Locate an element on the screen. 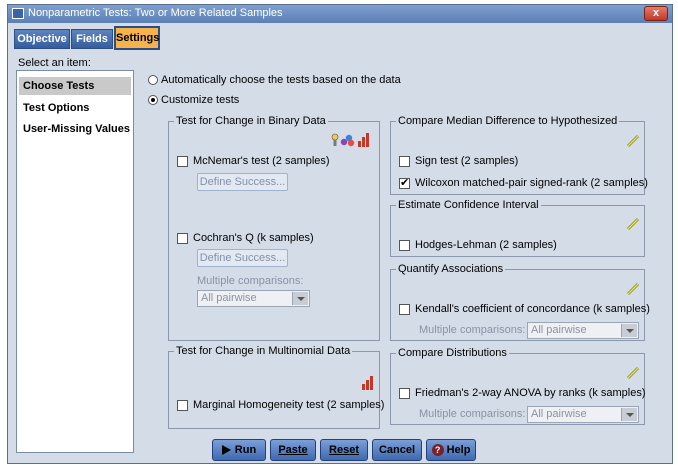  friedman-checkbox is located at coordinates (404, 393).